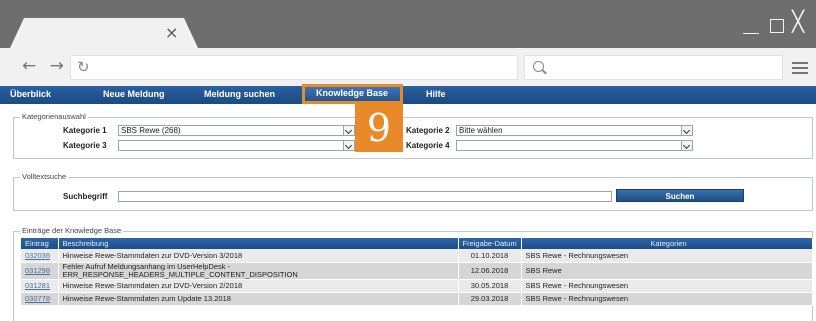 The width and height of the screenshot is (816, 321). I want to click on kategorie4-select, so click(574, 145).